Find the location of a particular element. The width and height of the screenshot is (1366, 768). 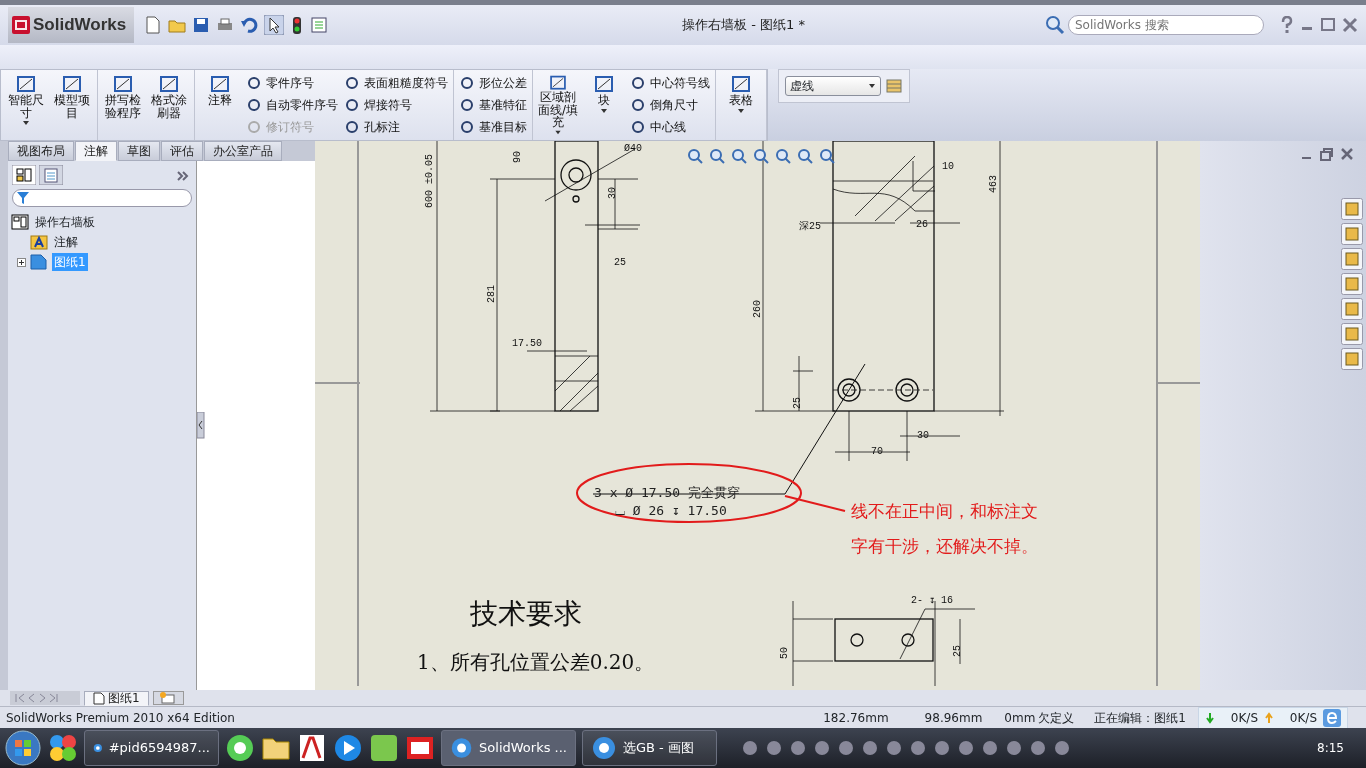

ribbon-button: 拼写检验程序 is located at coordinates (123, 105).